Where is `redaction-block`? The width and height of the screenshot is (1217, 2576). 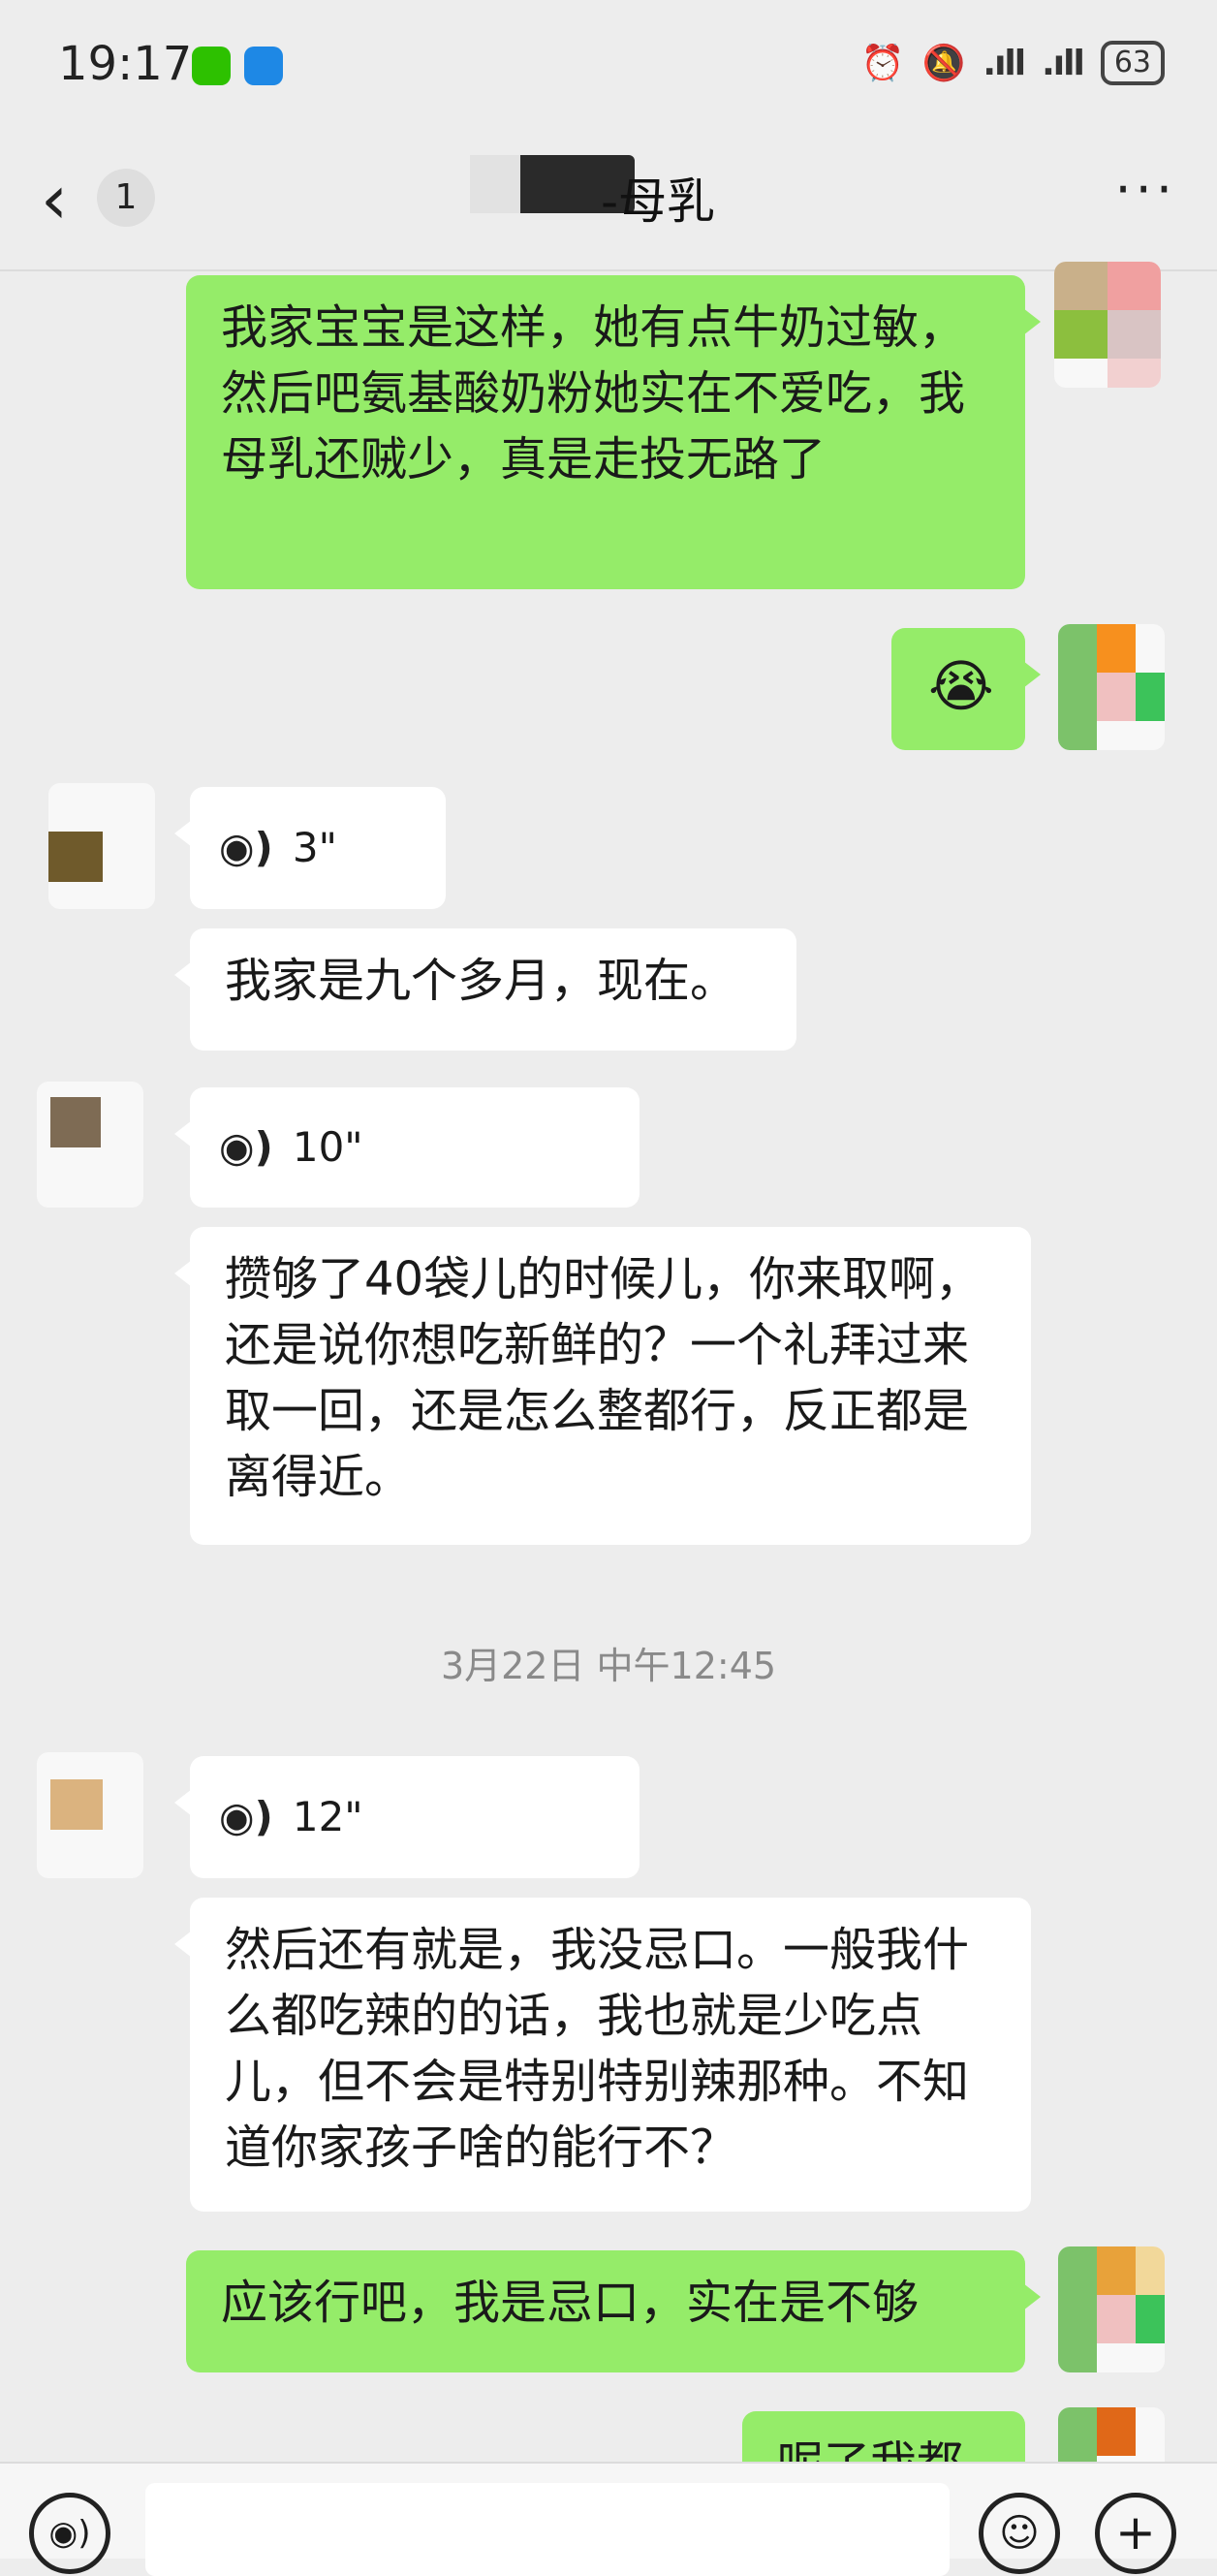 redaction-block is located at coordinates (495, 184).